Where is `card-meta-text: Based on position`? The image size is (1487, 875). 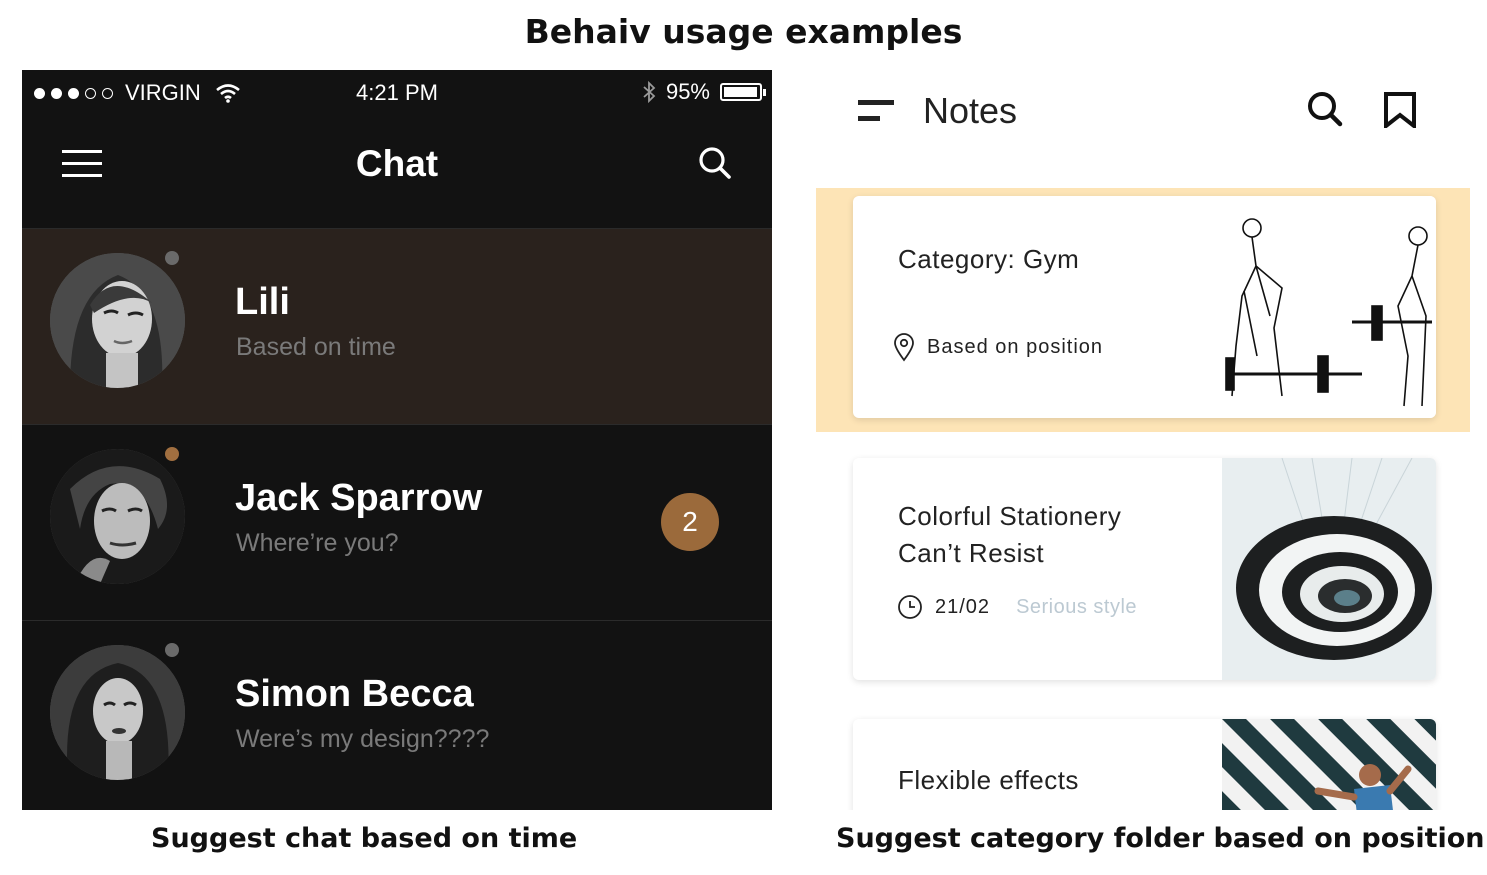
card-meta-text: Based on position is located at coordinates (1015, 346).